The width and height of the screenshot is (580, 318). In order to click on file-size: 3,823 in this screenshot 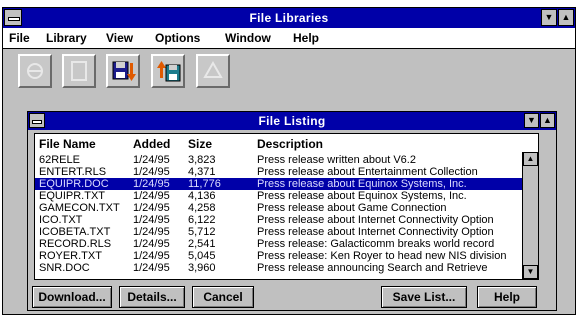, I will do `click(202, 160)`.